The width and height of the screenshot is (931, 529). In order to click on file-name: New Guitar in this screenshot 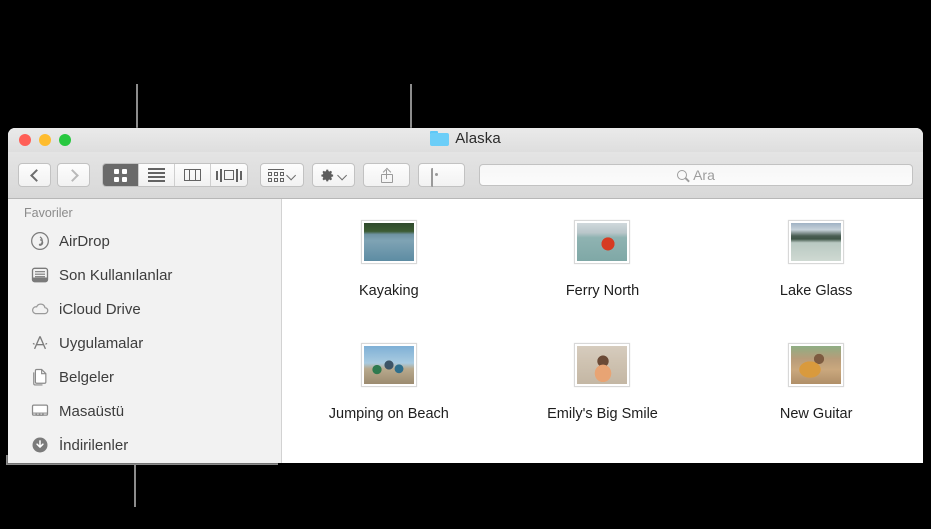, I will do `click(816, 414)`.